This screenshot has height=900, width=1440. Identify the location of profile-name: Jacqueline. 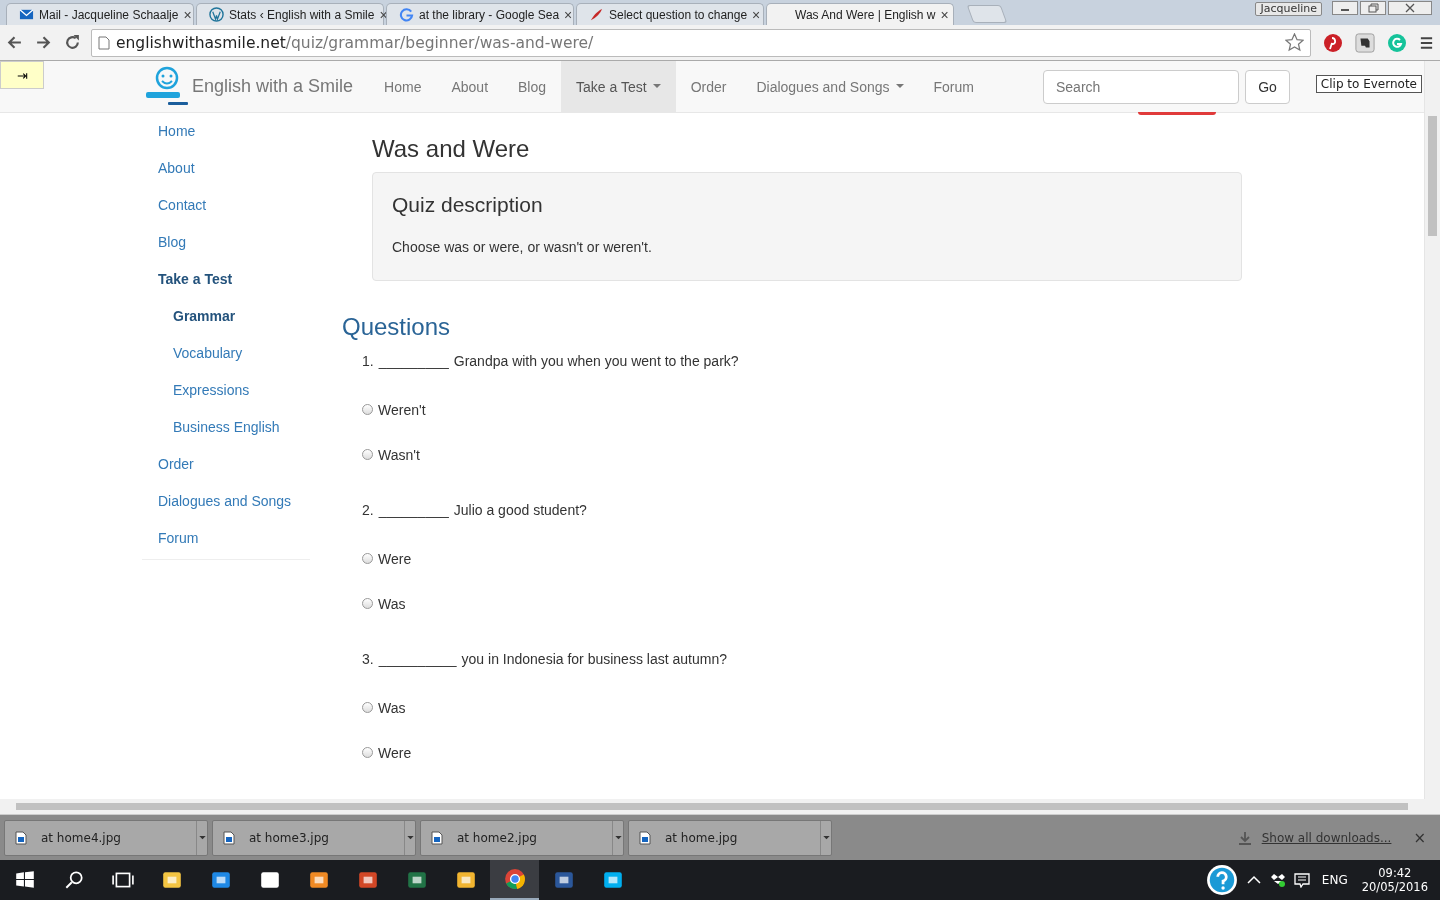
(1288, 9).